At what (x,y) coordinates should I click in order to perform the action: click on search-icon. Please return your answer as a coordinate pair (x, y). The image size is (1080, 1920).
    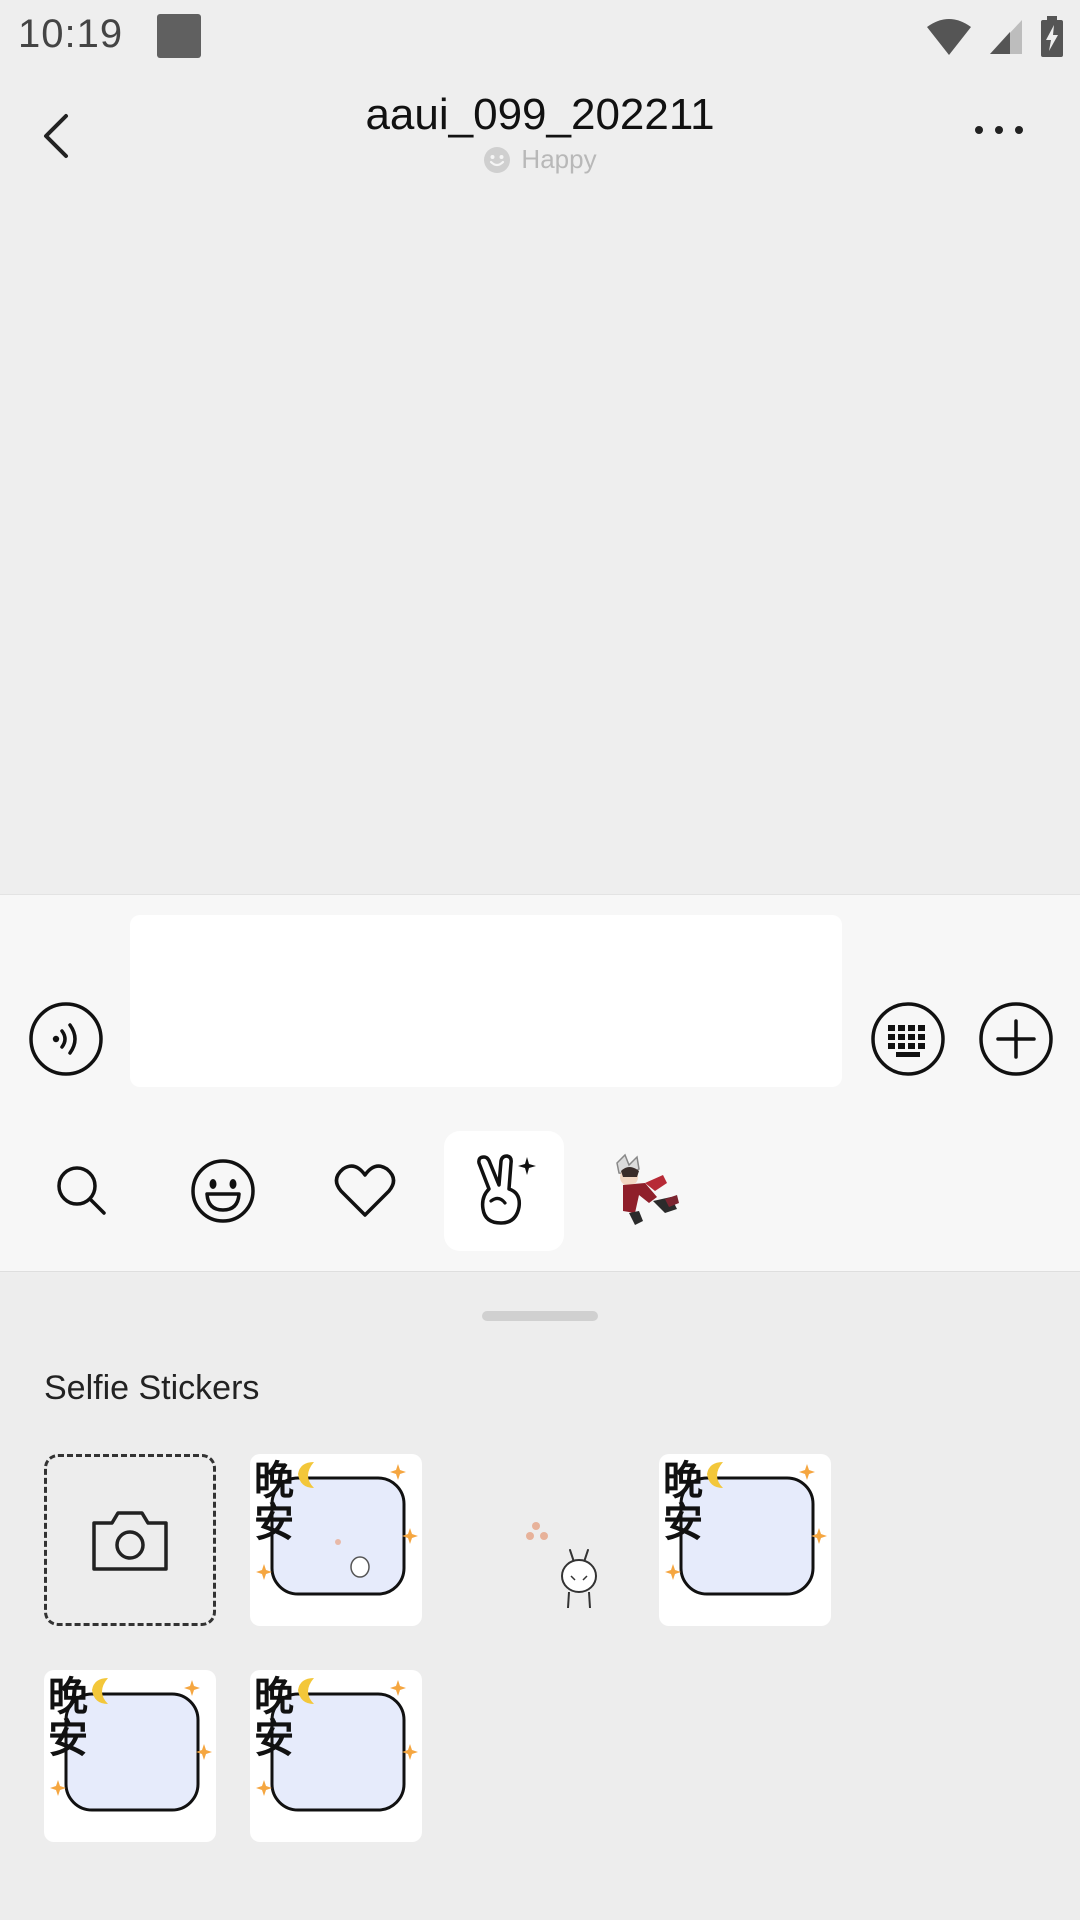
    Looking at the image, I should click on (81, 1190).